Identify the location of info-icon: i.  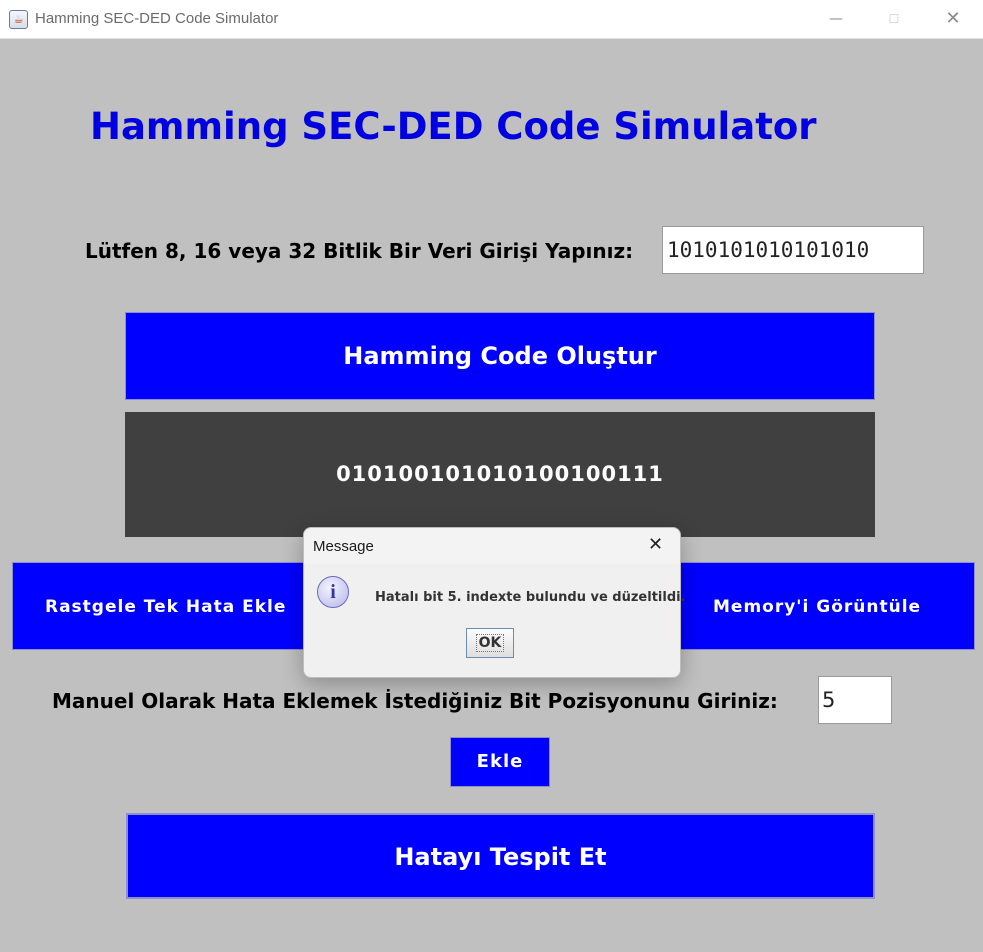
(333, 592).